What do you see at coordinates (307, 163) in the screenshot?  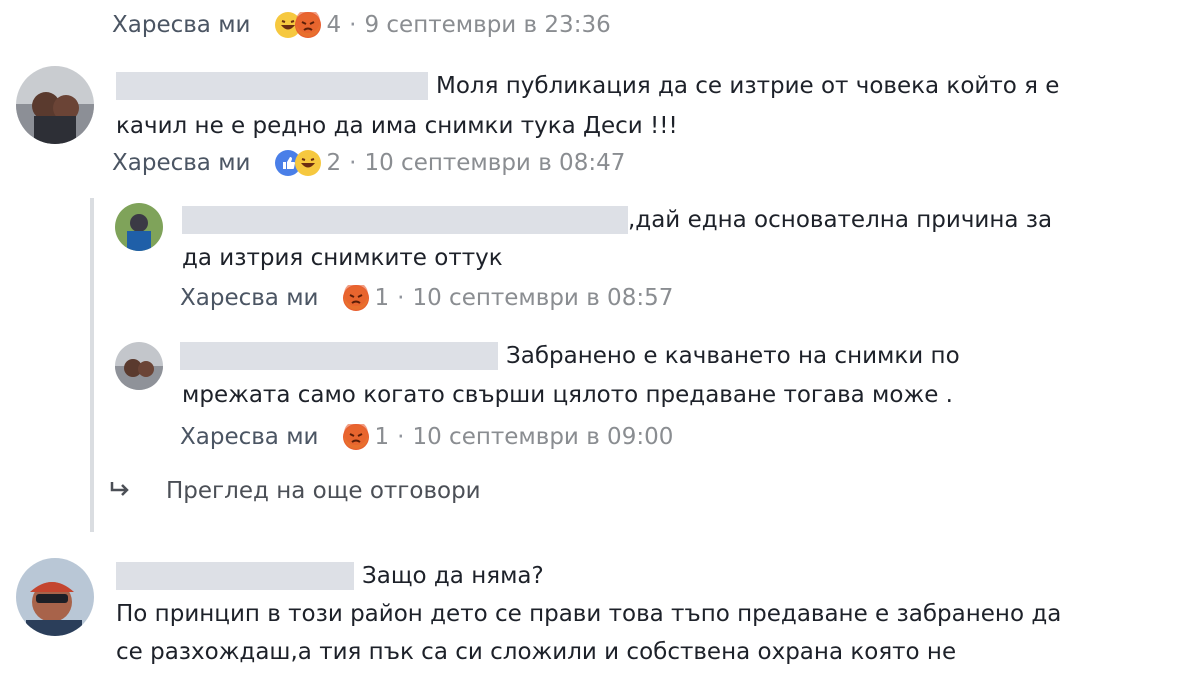 I see `haha-icon` at bounding box center [307, 163].